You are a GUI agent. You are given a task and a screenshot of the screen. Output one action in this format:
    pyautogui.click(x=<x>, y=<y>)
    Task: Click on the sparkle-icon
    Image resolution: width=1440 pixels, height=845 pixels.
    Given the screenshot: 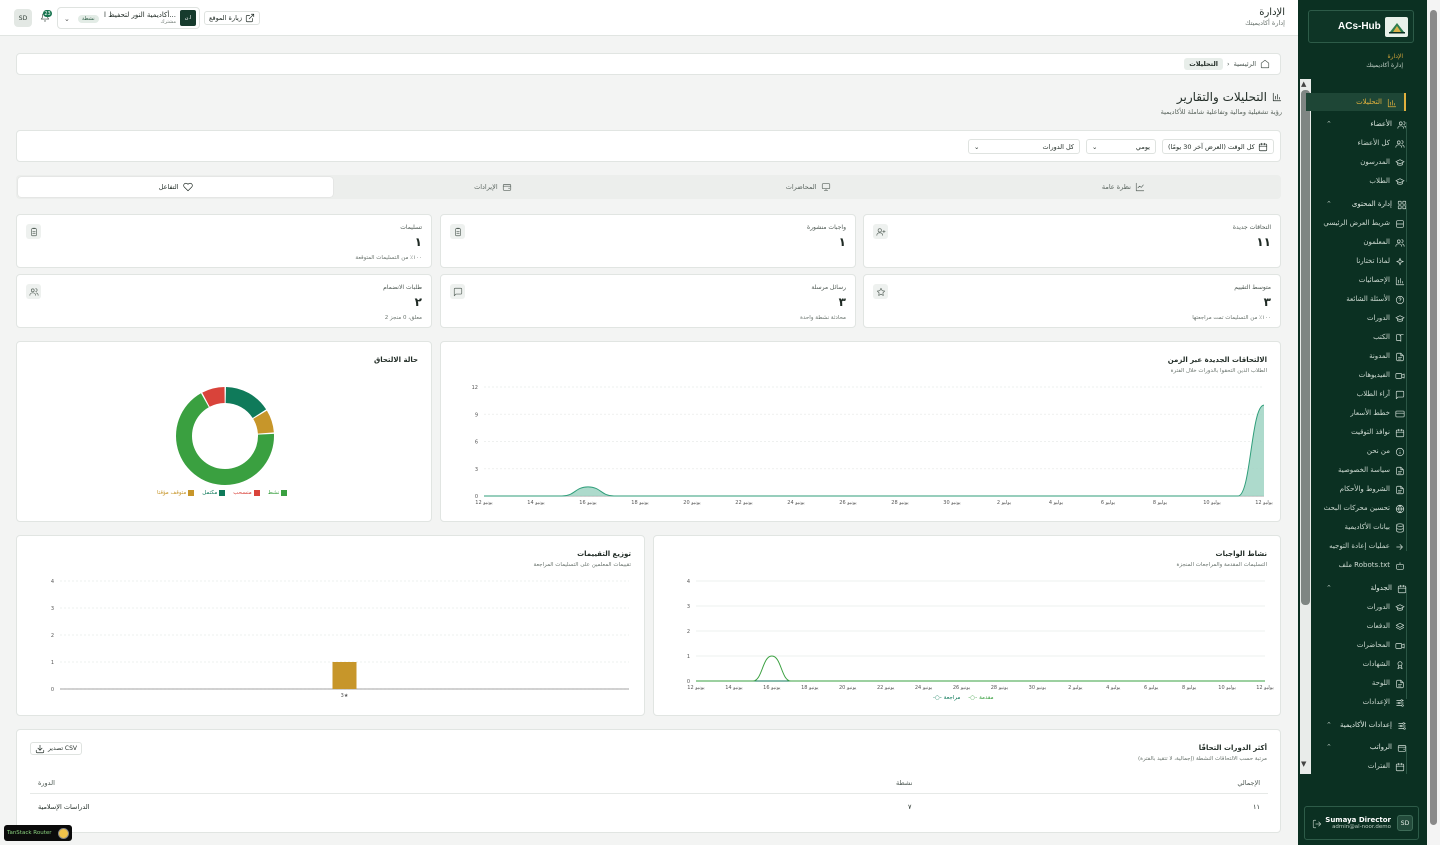 What is the action you would take?
    pyautogui.click(x=1399, y=261)
    